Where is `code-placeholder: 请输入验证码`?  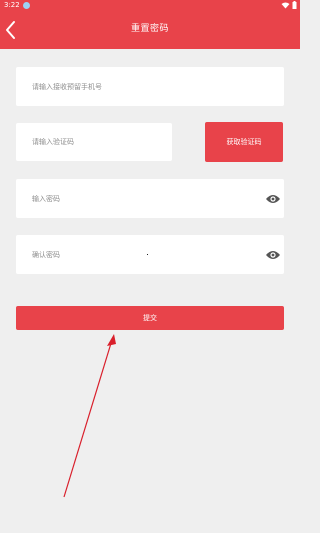
code-placeholder: 请输入验证码 is located at coordinates (53, 142).